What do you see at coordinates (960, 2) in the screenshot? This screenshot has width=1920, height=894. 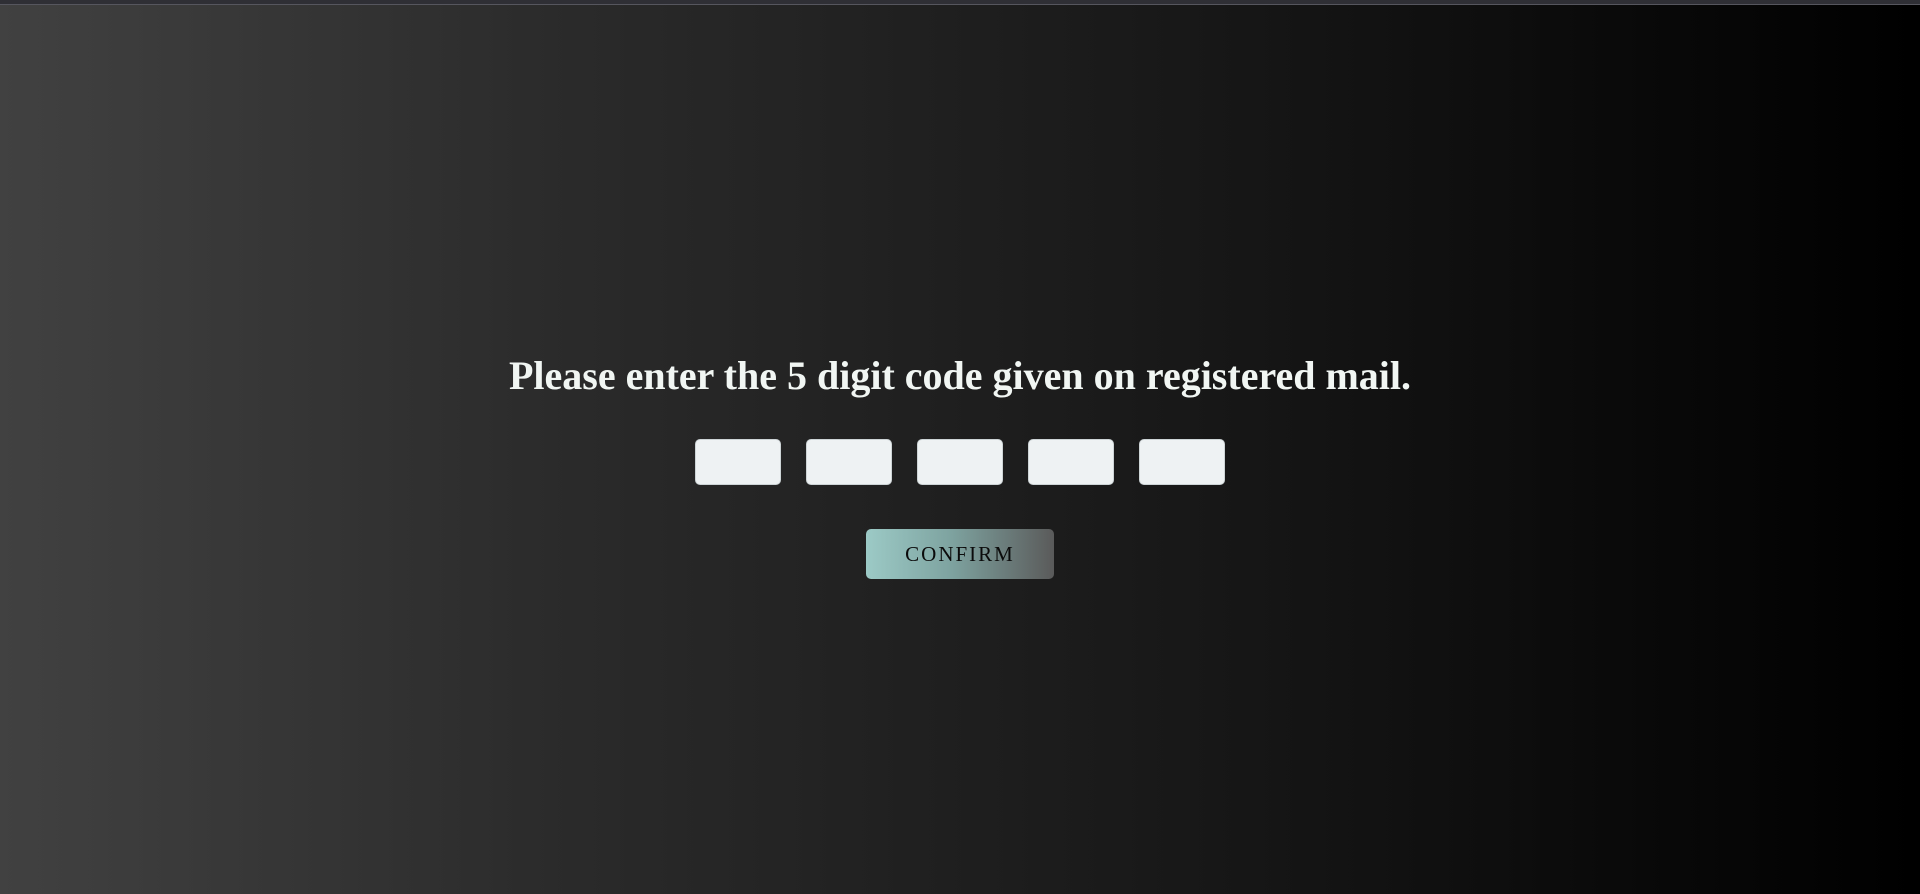 I see `browser-top-edge` at bounding box center [960, 2].